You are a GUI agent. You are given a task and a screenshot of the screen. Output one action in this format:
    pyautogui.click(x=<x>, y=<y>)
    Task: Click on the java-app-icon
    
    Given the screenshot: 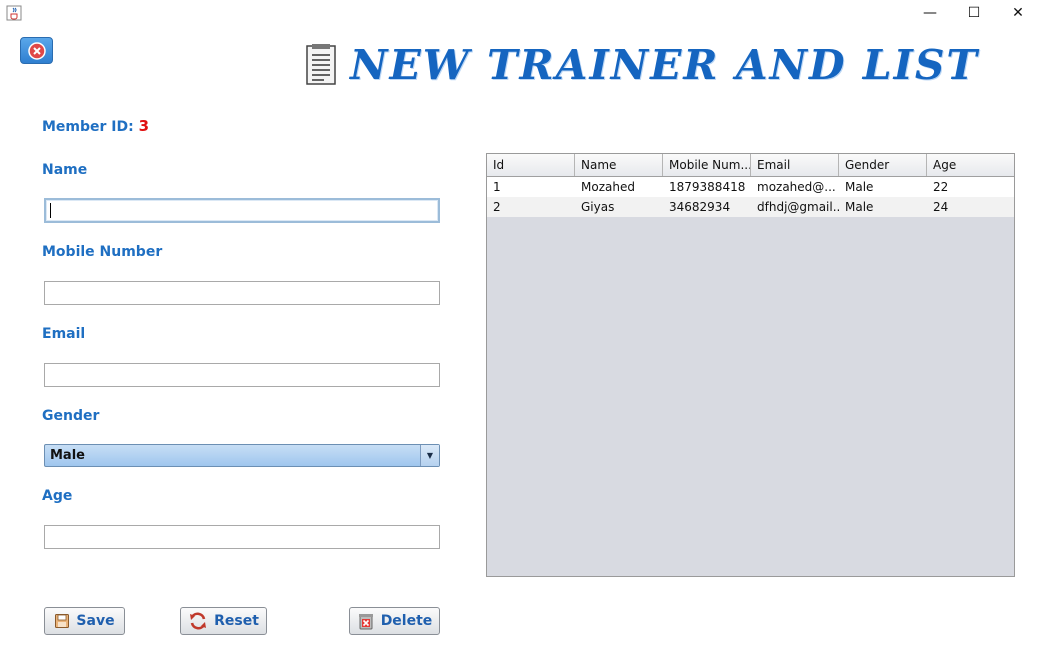 What is the action you would take?
    pyautogui.click(x=14, y=13)
    